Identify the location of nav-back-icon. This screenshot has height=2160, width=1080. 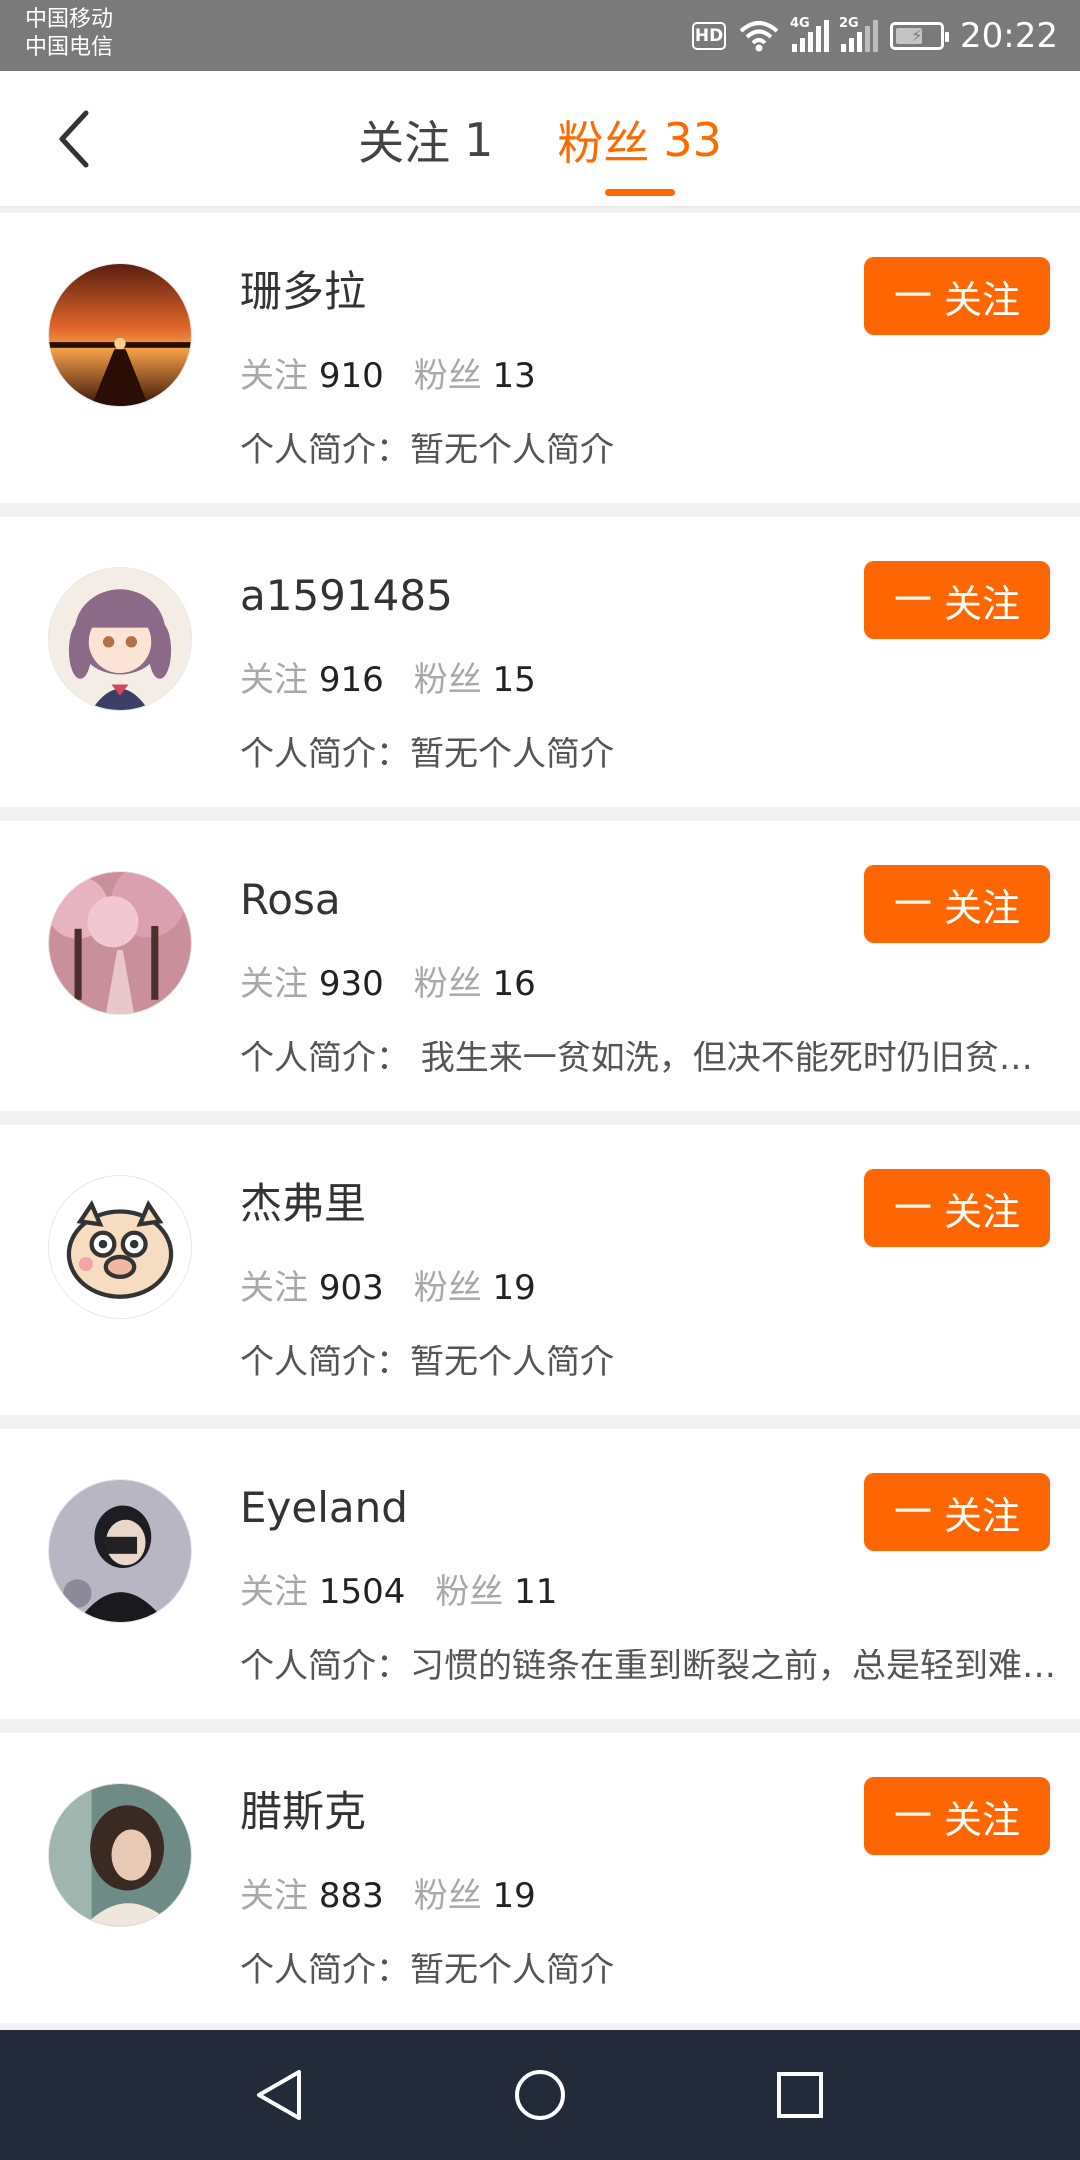
(280, 2095).